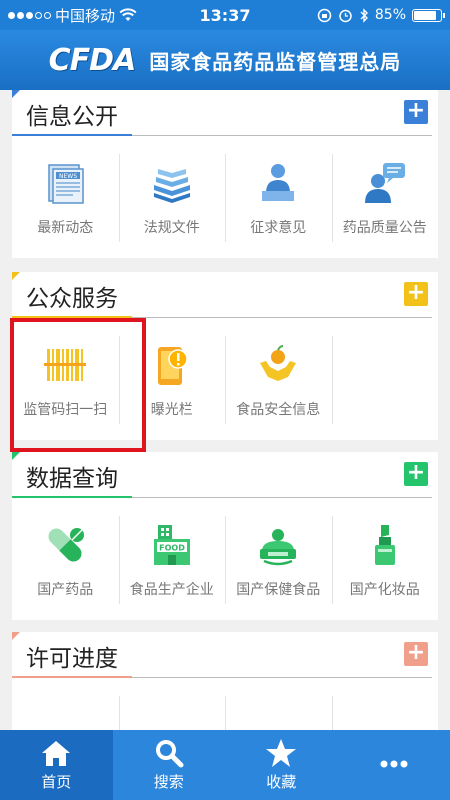 The image size is (450, 800). What do you see at coordinates (65, 590) in the screenshot?
I see `grid-item-label: 国产药品` at bounding box center [65, 590].